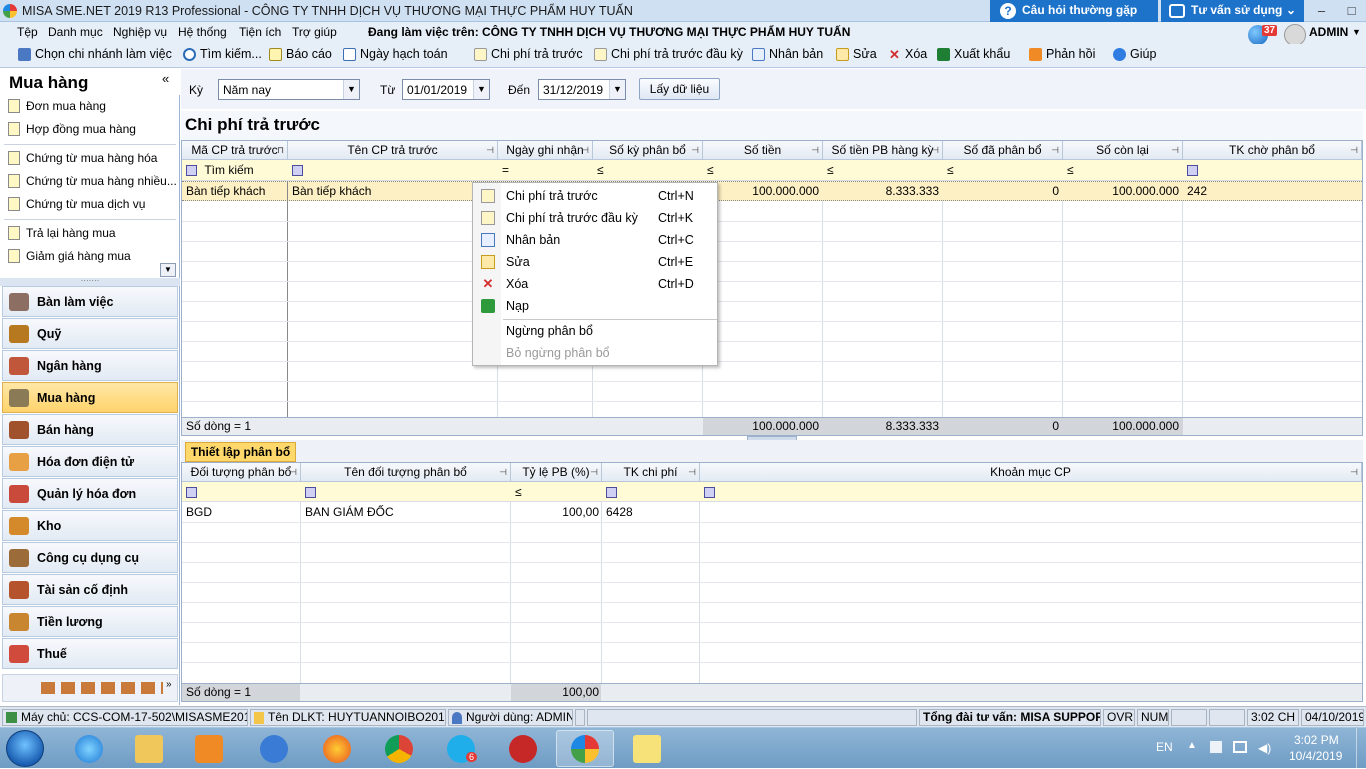  I want to click on col-header-expense-item: Khoản mục CP ⊣, so click(1031, 472).